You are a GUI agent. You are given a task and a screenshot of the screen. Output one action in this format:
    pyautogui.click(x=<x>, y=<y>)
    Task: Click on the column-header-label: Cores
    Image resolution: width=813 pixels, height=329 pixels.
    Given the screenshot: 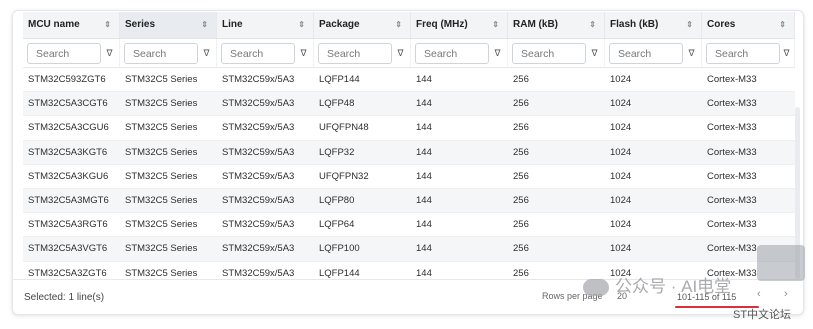 What is the action you would take?
    pyautogui.click(x=721, y=24)
    